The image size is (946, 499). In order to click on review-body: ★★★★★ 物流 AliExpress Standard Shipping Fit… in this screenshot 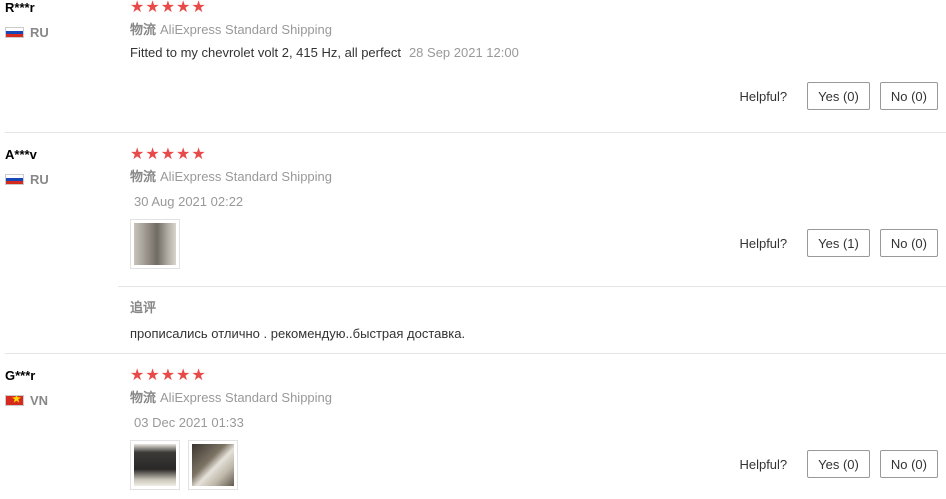, I will do `click(538, 31)`.